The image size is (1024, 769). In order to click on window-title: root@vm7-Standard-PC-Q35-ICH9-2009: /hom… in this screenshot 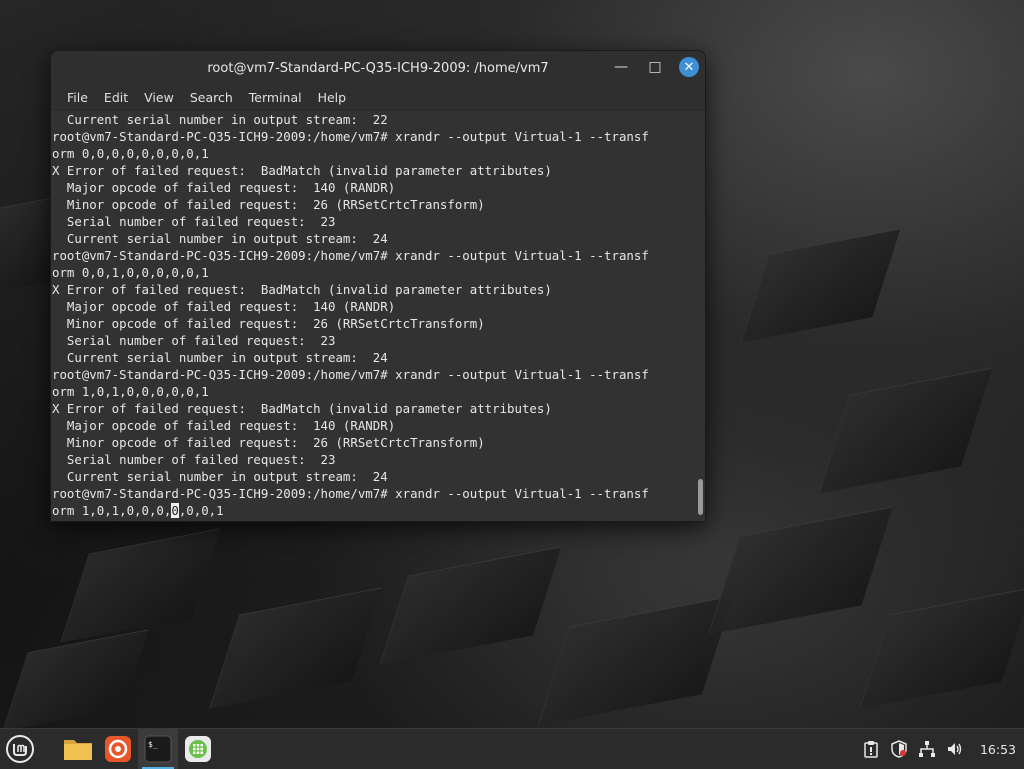, I will do `click(378, 68)`.